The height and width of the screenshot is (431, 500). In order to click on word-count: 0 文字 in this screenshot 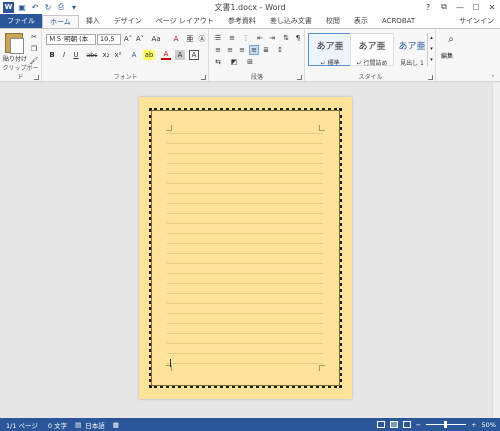, I will do `click(52, 425)`.